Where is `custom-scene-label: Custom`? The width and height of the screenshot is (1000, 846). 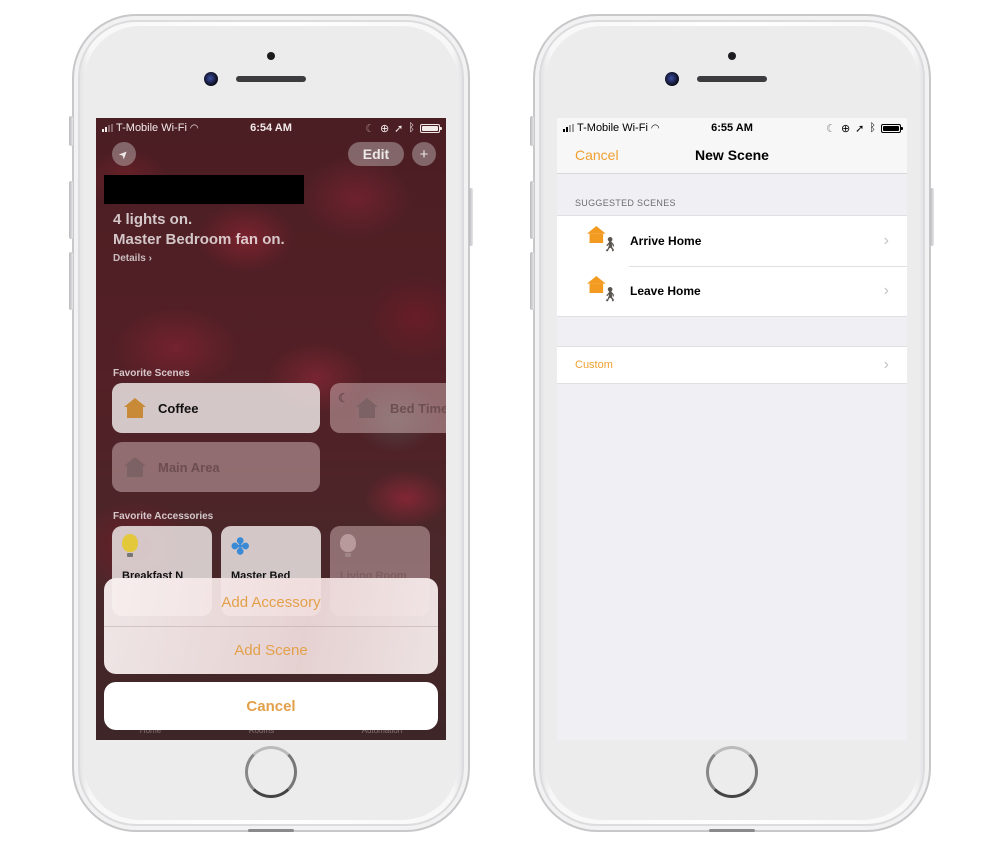
custom-scene-label: Custom is located at coordinates (594, 365).